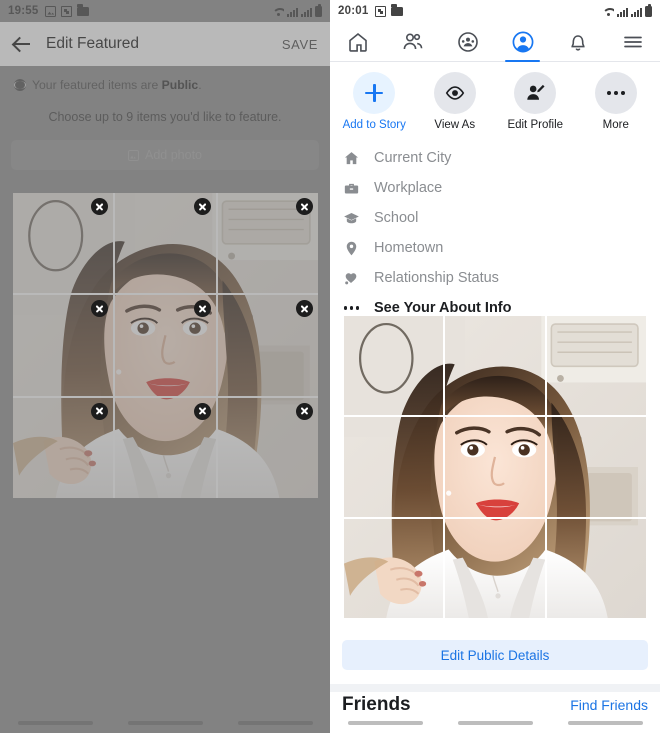 The image size is (660, 733). I want to click on add-to-story-circle, so click(374, 93).